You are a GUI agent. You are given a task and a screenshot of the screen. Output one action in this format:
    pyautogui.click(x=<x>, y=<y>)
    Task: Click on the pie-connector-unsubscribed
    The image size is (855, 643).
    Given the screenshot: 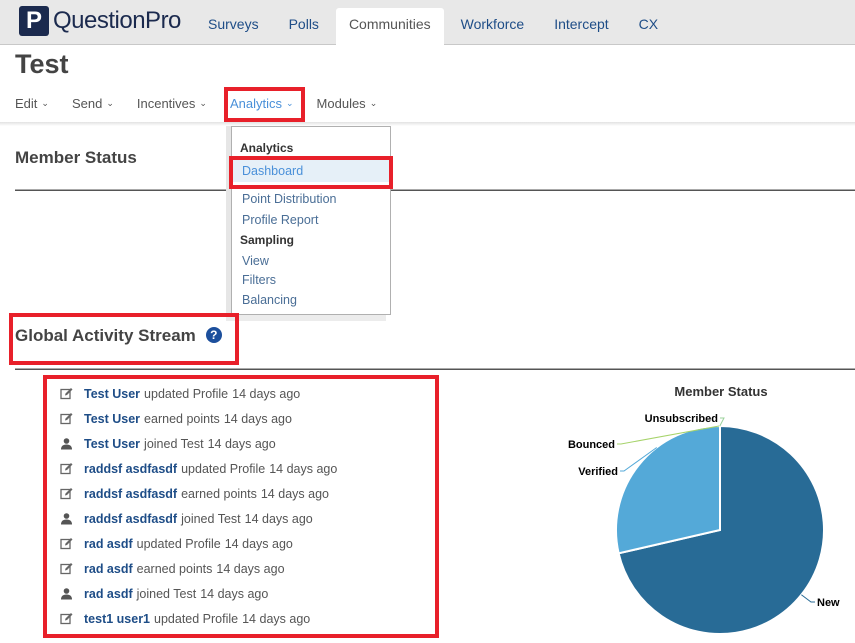 What is the action you would take?
    pyautogui.click(x=722, y=422)
    